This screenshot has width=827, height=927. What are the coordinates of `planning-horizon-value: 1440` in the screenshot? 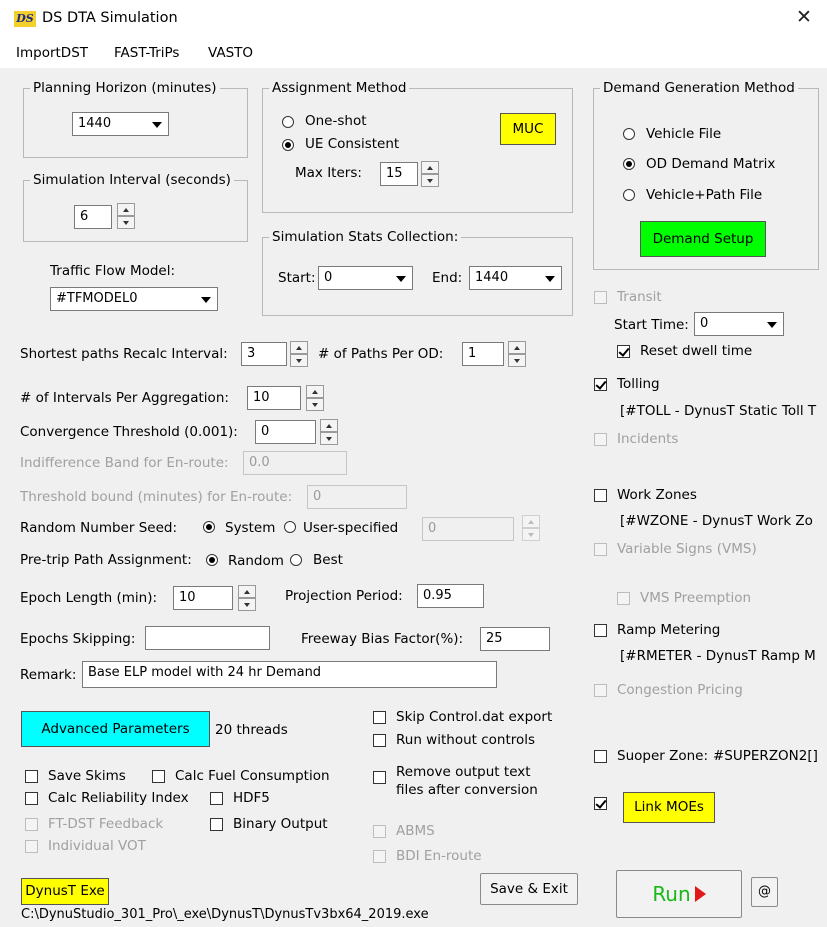 It's located at (95, 123).